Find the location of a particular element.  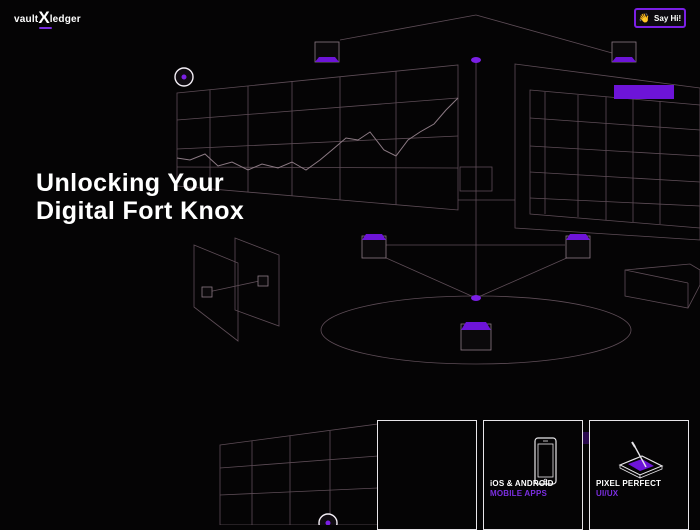

service-card-title: iOS & ANDROID is located at coordinates (522, 483).